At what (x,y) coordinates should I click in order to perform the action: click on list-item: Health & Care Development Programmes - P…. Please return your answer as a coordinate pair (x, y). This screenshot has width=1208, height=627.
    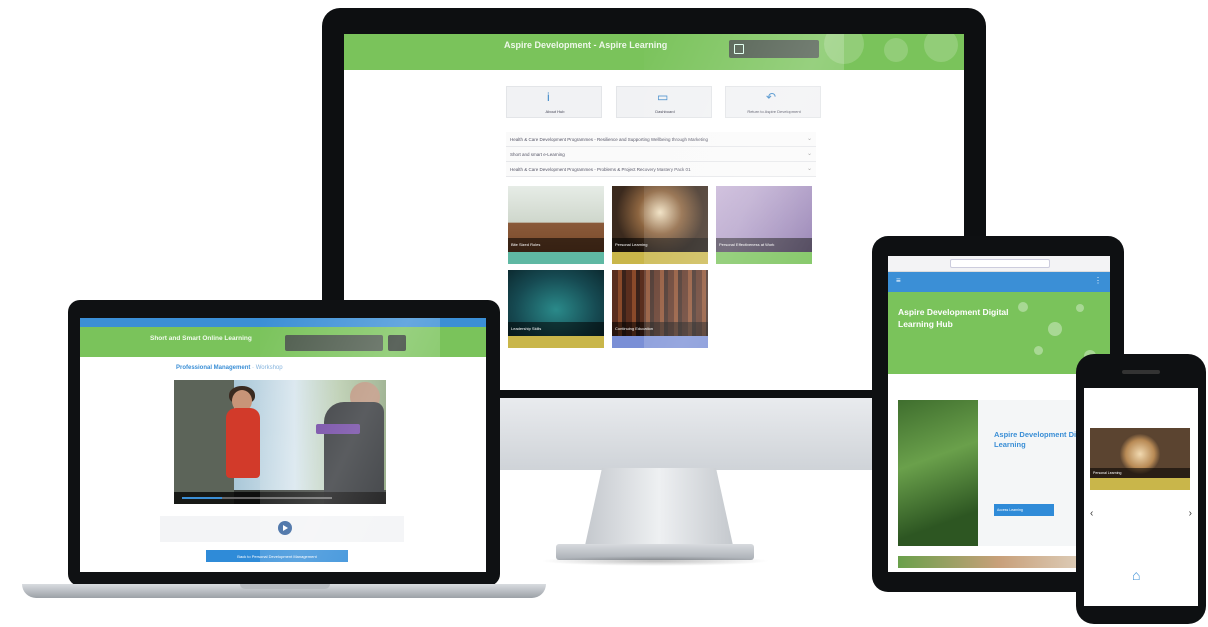
    Looking at the image, I should click on (661, 169).